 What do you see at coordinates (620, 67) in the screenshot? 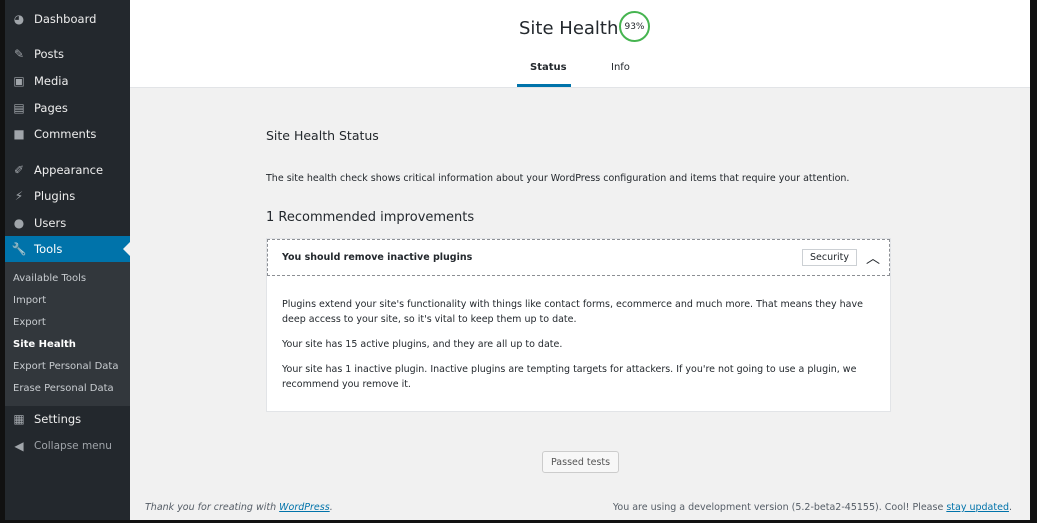
I see `tab-info: Info` at bounding box center [620, 67].